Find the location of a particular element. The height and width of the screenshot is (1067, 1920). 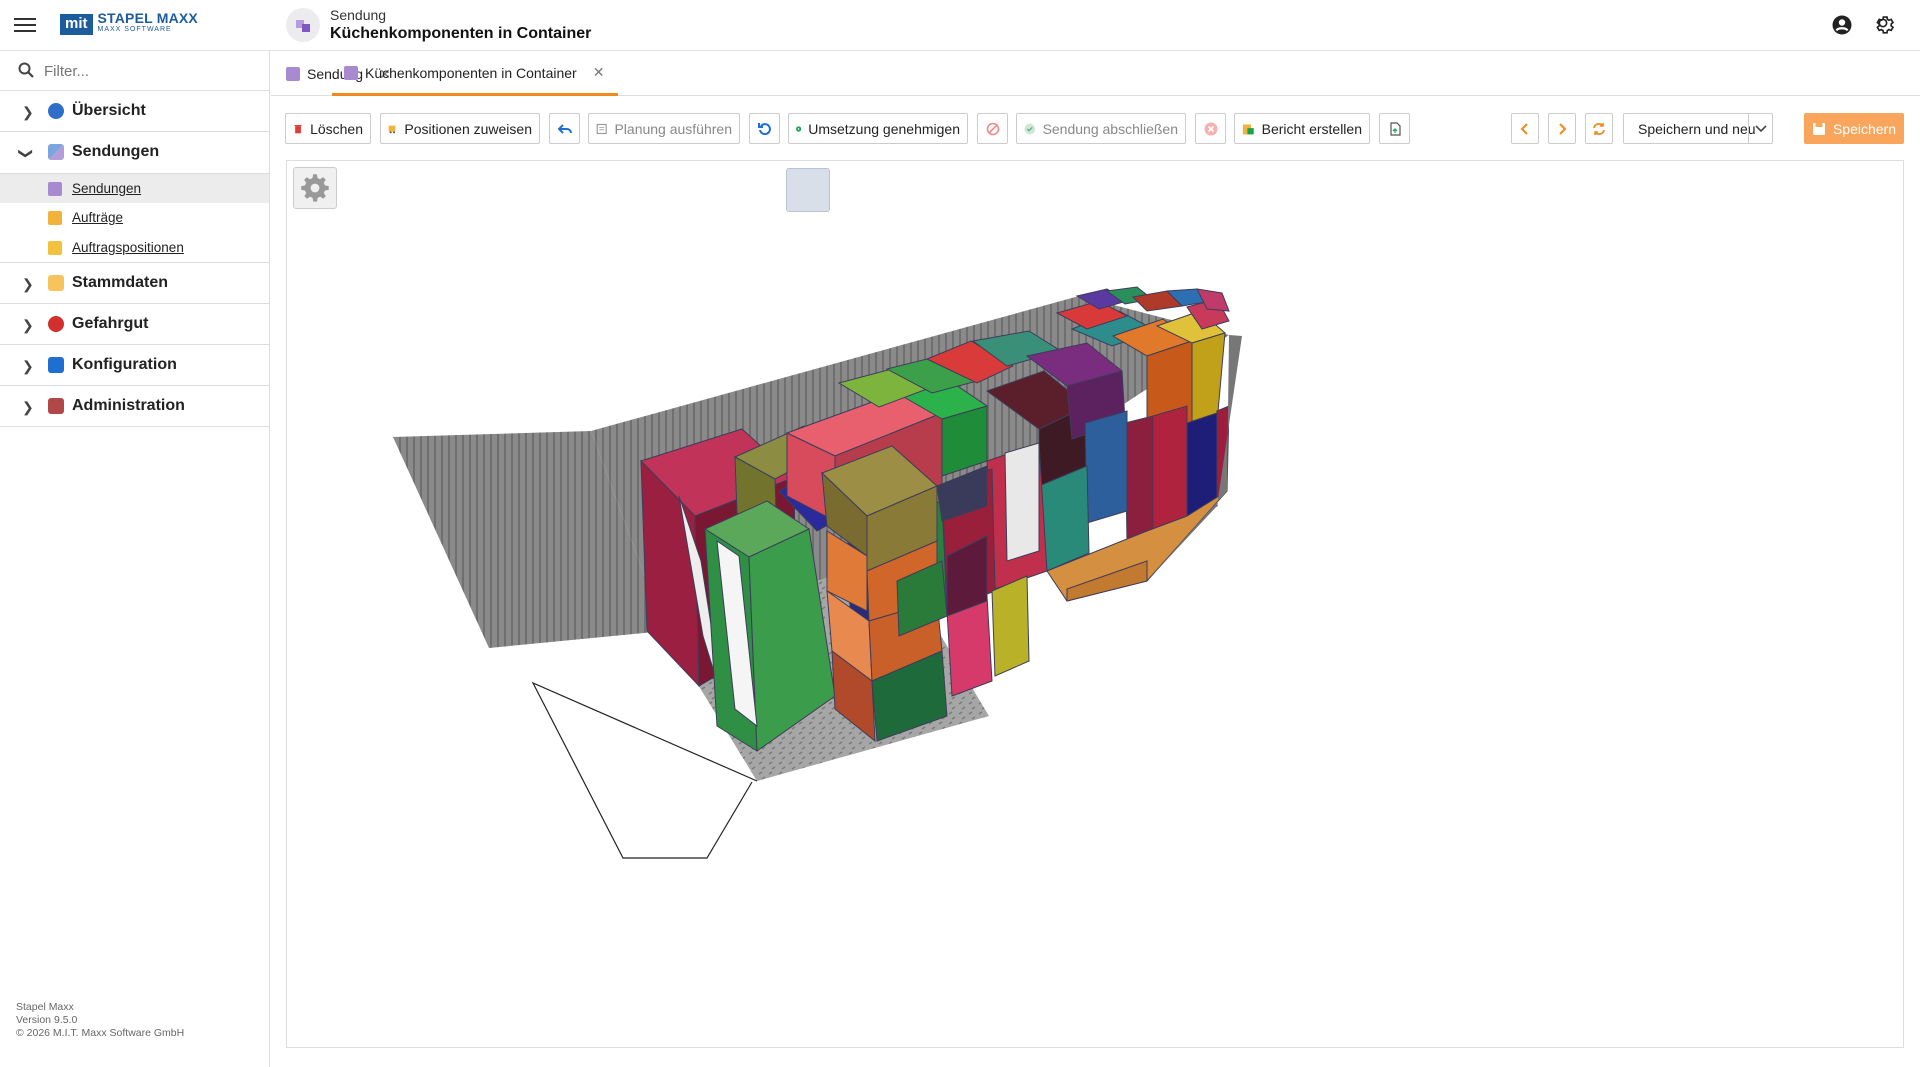

sidebar-item-administration: ❯ Administration is located at coordinates (134, 406).